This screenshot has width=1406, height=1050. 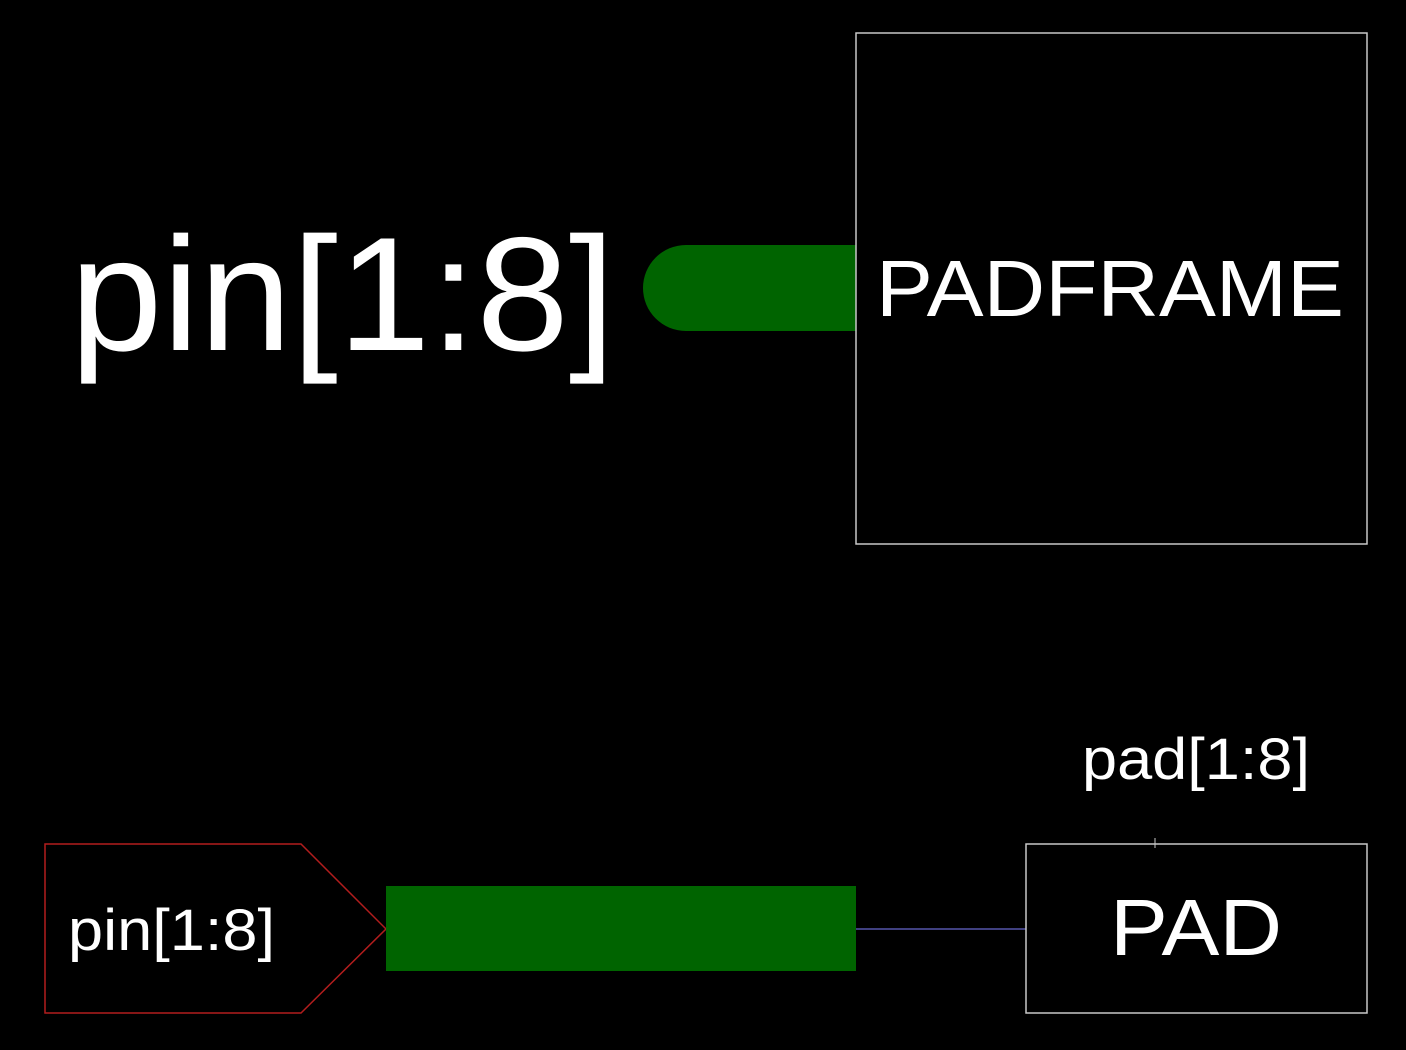 What do you see at coordinates (171, 930) in the screenshot?
I see `input-port-label: pin[1:8]` at bounding box center [171, 930].